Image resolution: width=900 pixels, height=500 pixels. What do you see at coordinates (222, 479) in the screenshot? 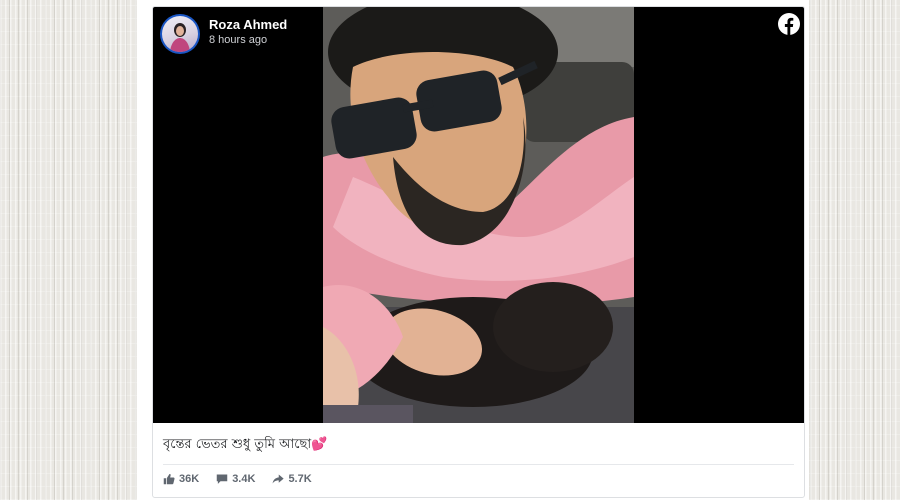
I see `comment-icon` at bounding box center [222, 479].